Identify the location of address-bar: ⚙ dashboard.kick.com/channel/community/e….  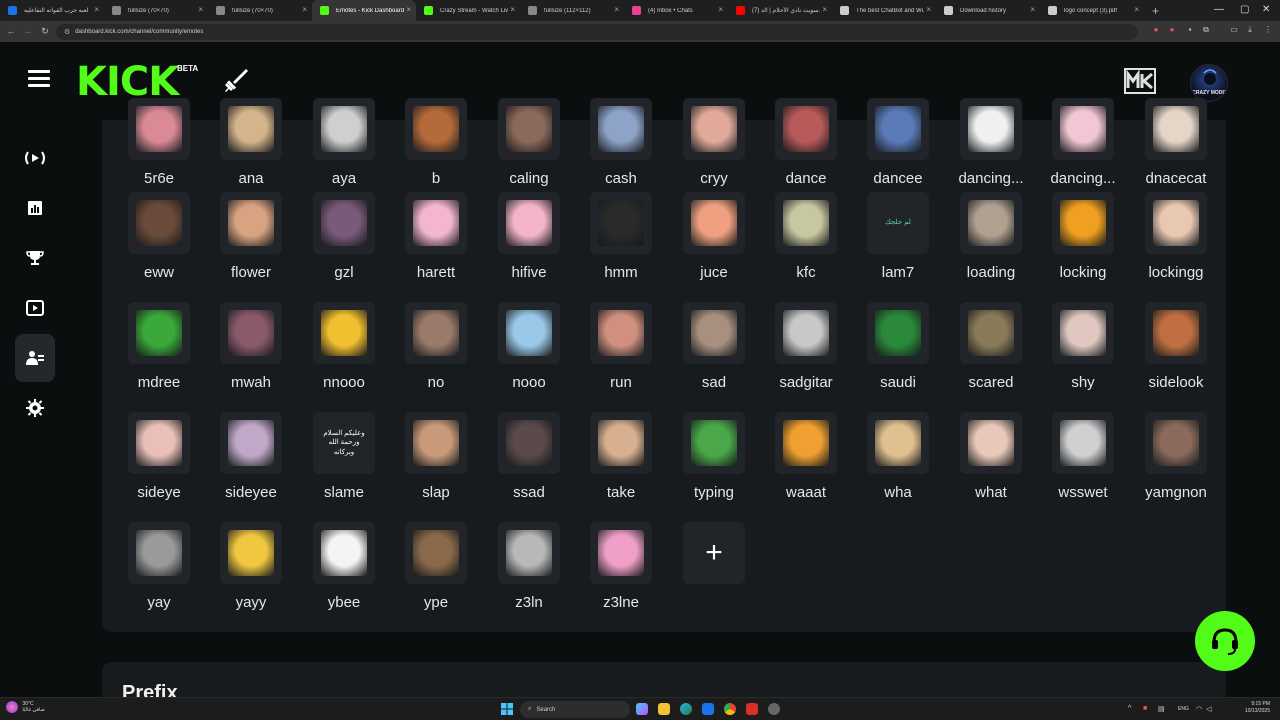
(597, 32).